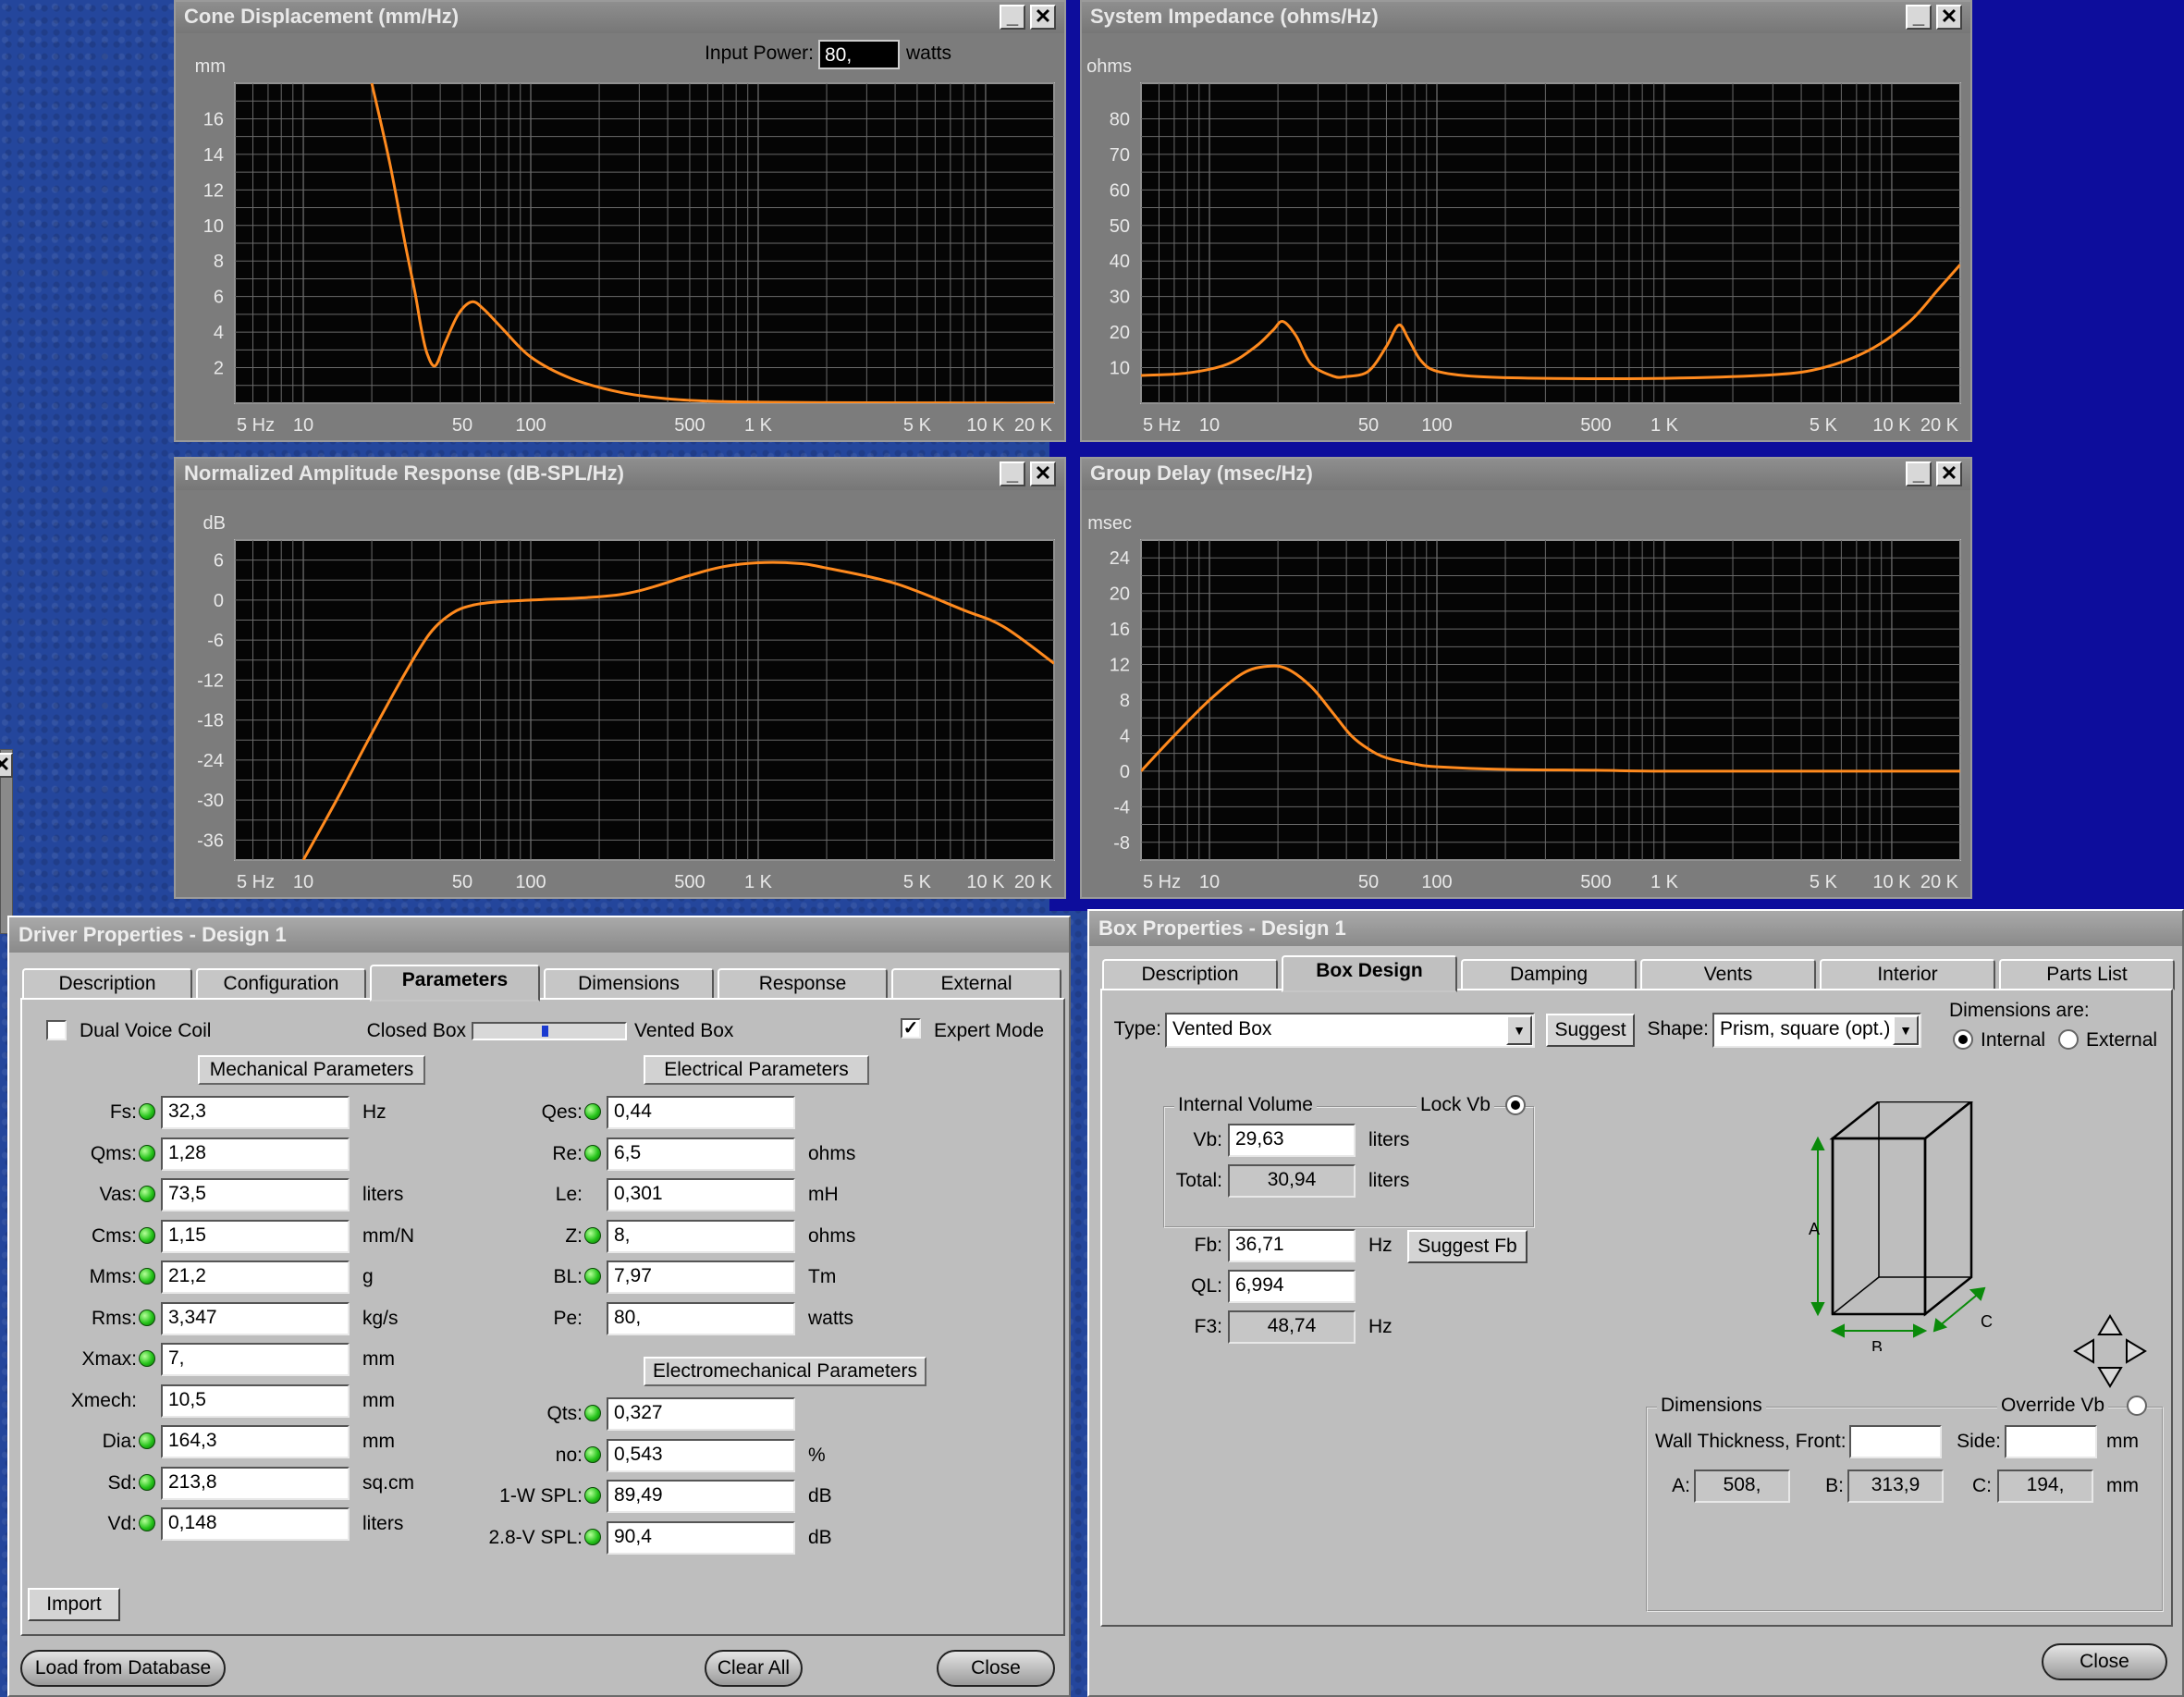  Describe the element at coordinates (74, 1604) in the screenshot. I see `import-button: Import` at that location.